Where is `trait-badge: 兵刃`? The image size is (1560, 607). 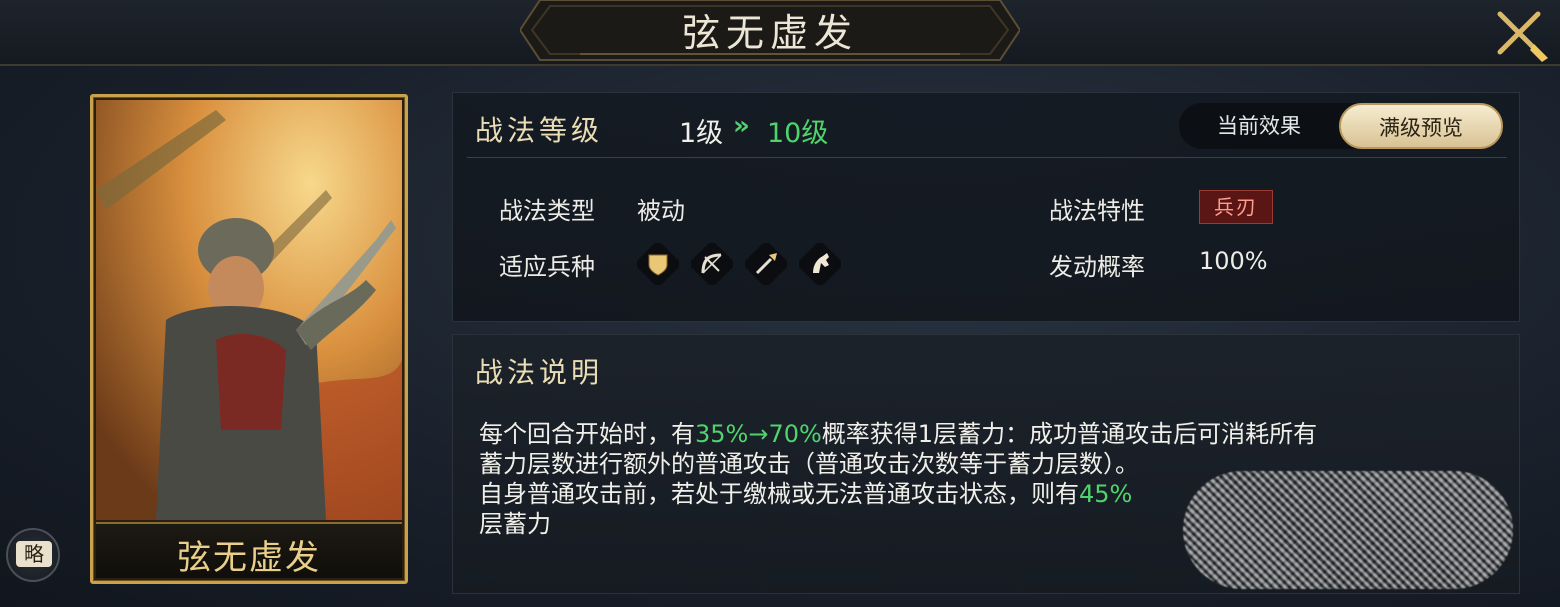
trait-badge: 兵刃 is located at coordinates (1236, 207).